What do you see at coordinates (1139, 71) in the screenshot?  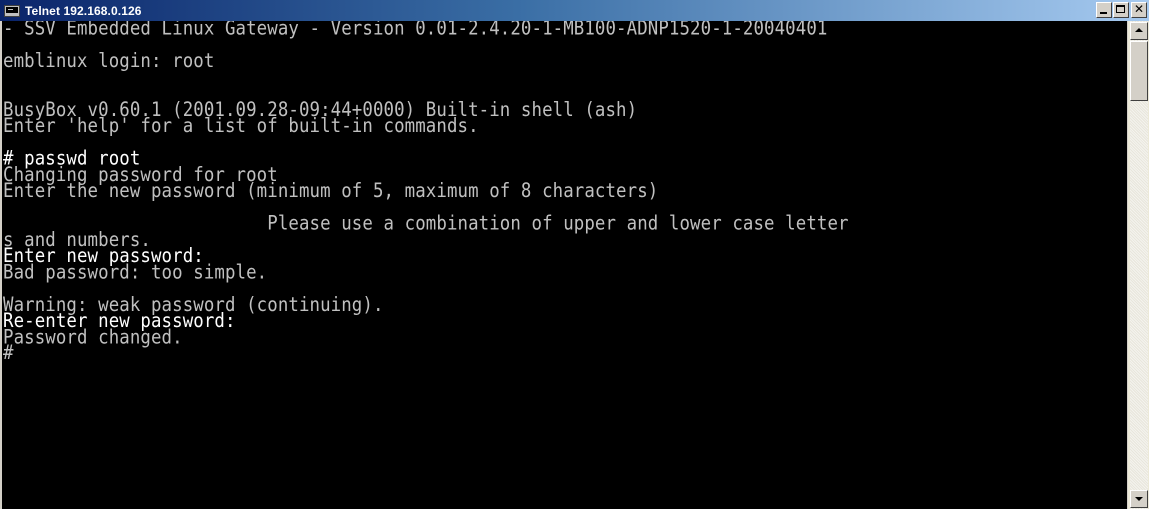 I see `scrollbar-thumb` at bounding box center [1139, 71].